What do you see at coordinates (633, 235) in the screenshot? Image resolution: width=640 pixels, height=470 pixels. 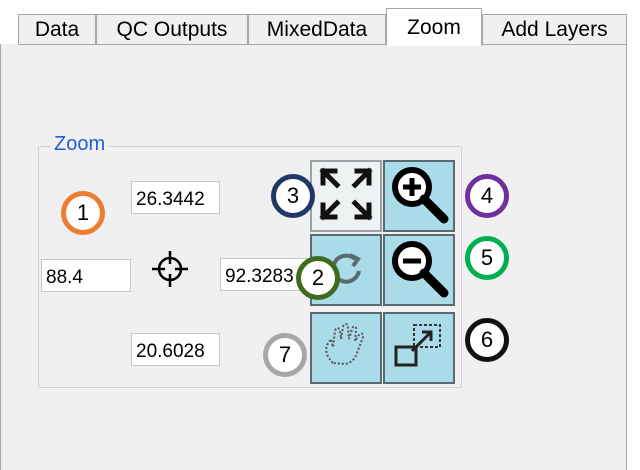 I see `right-edge` at bounding box center [633, 235].